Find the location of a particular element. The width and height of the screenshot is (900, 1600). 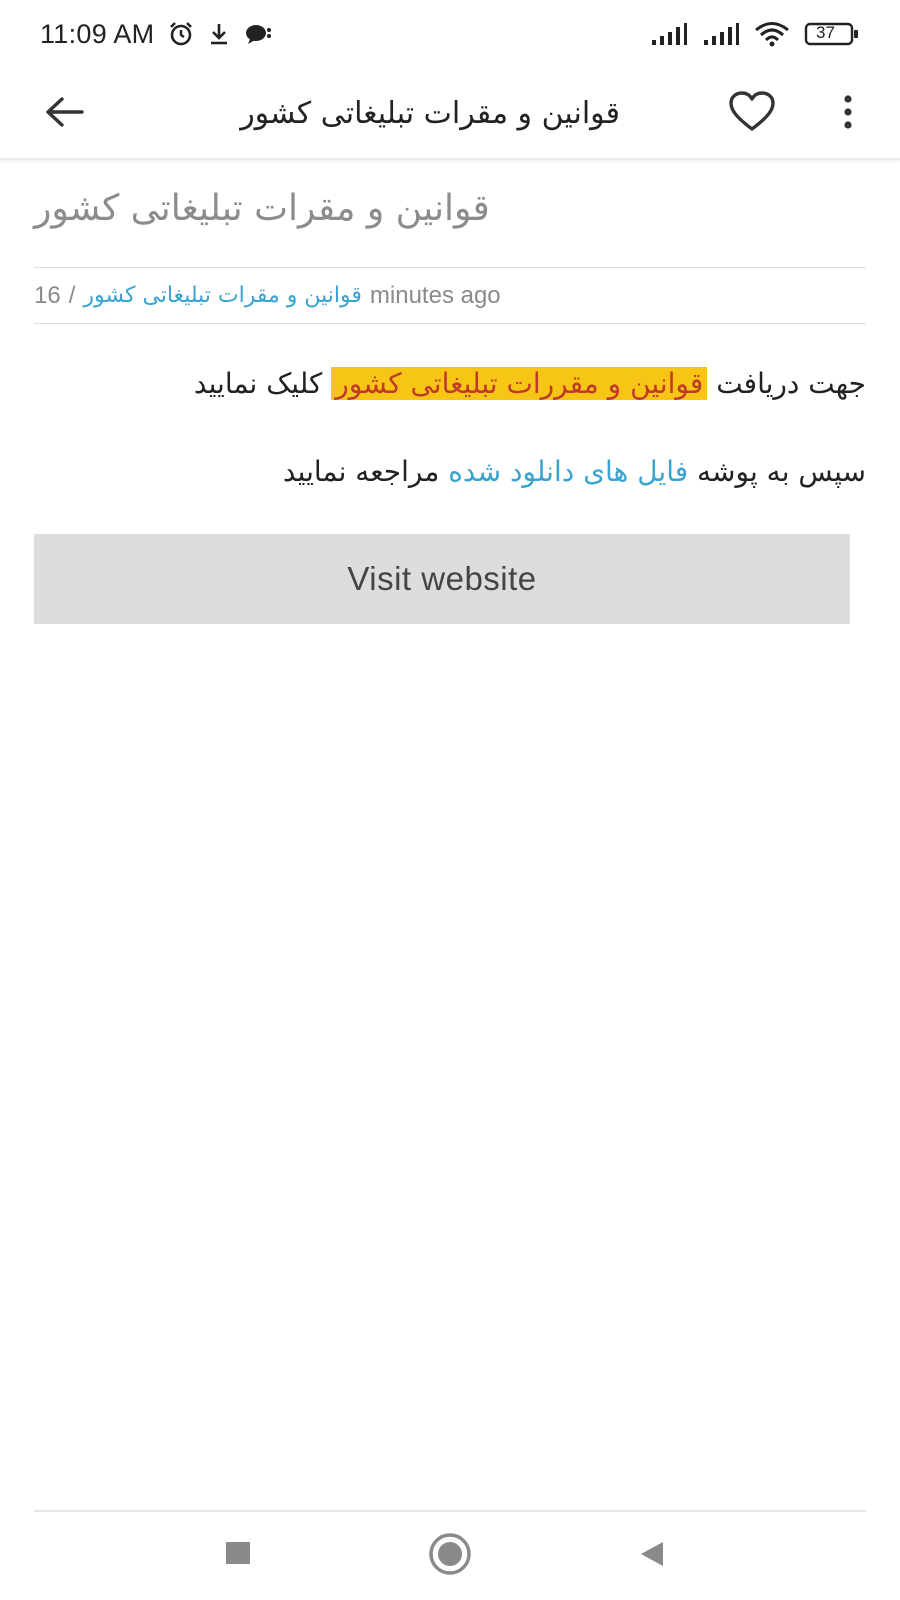

paragraph-1-after: کلیک نمایید is located at coordinates (258, 383).